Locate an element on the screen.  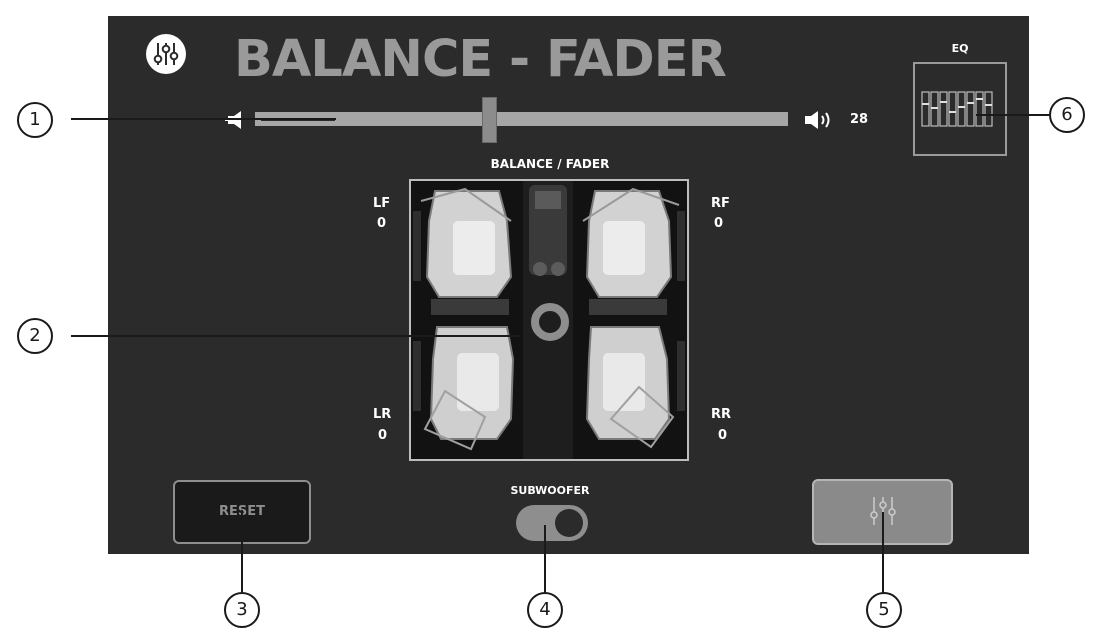
page-title: BALANCE - FADER is located at coordinates (480, 59).